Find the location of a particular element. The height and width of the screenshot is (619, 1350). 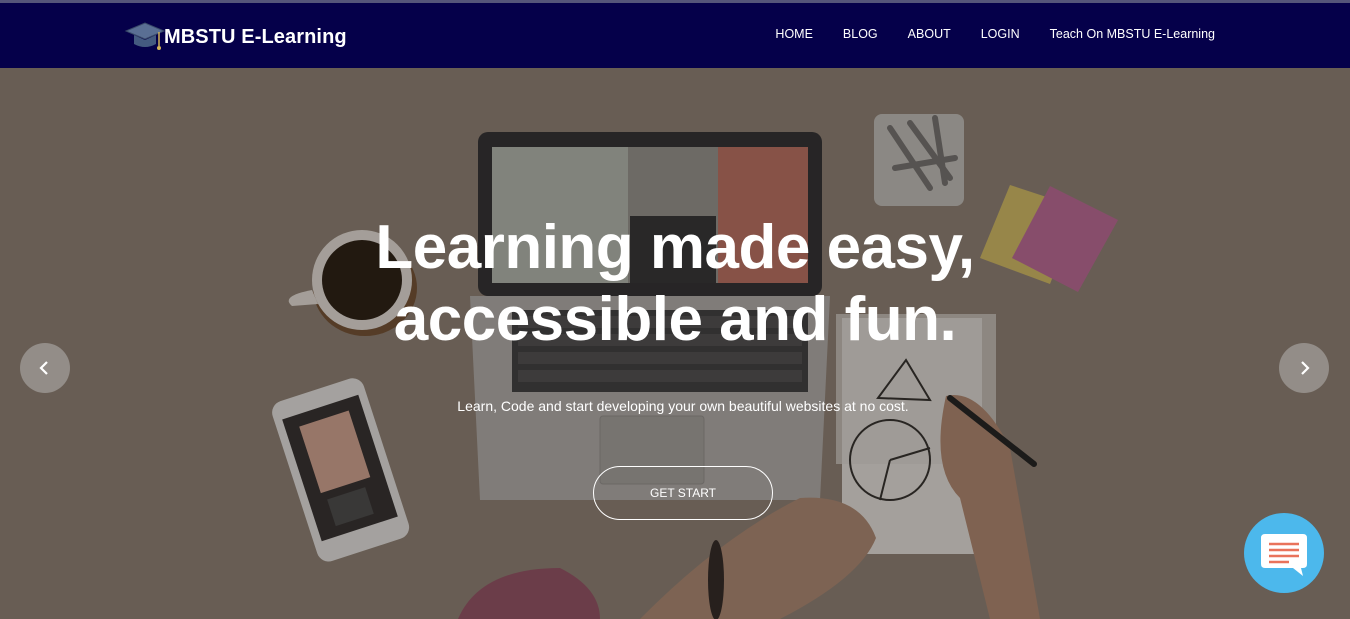

chat-bubble-icon is located at coordinates (1284, 555).